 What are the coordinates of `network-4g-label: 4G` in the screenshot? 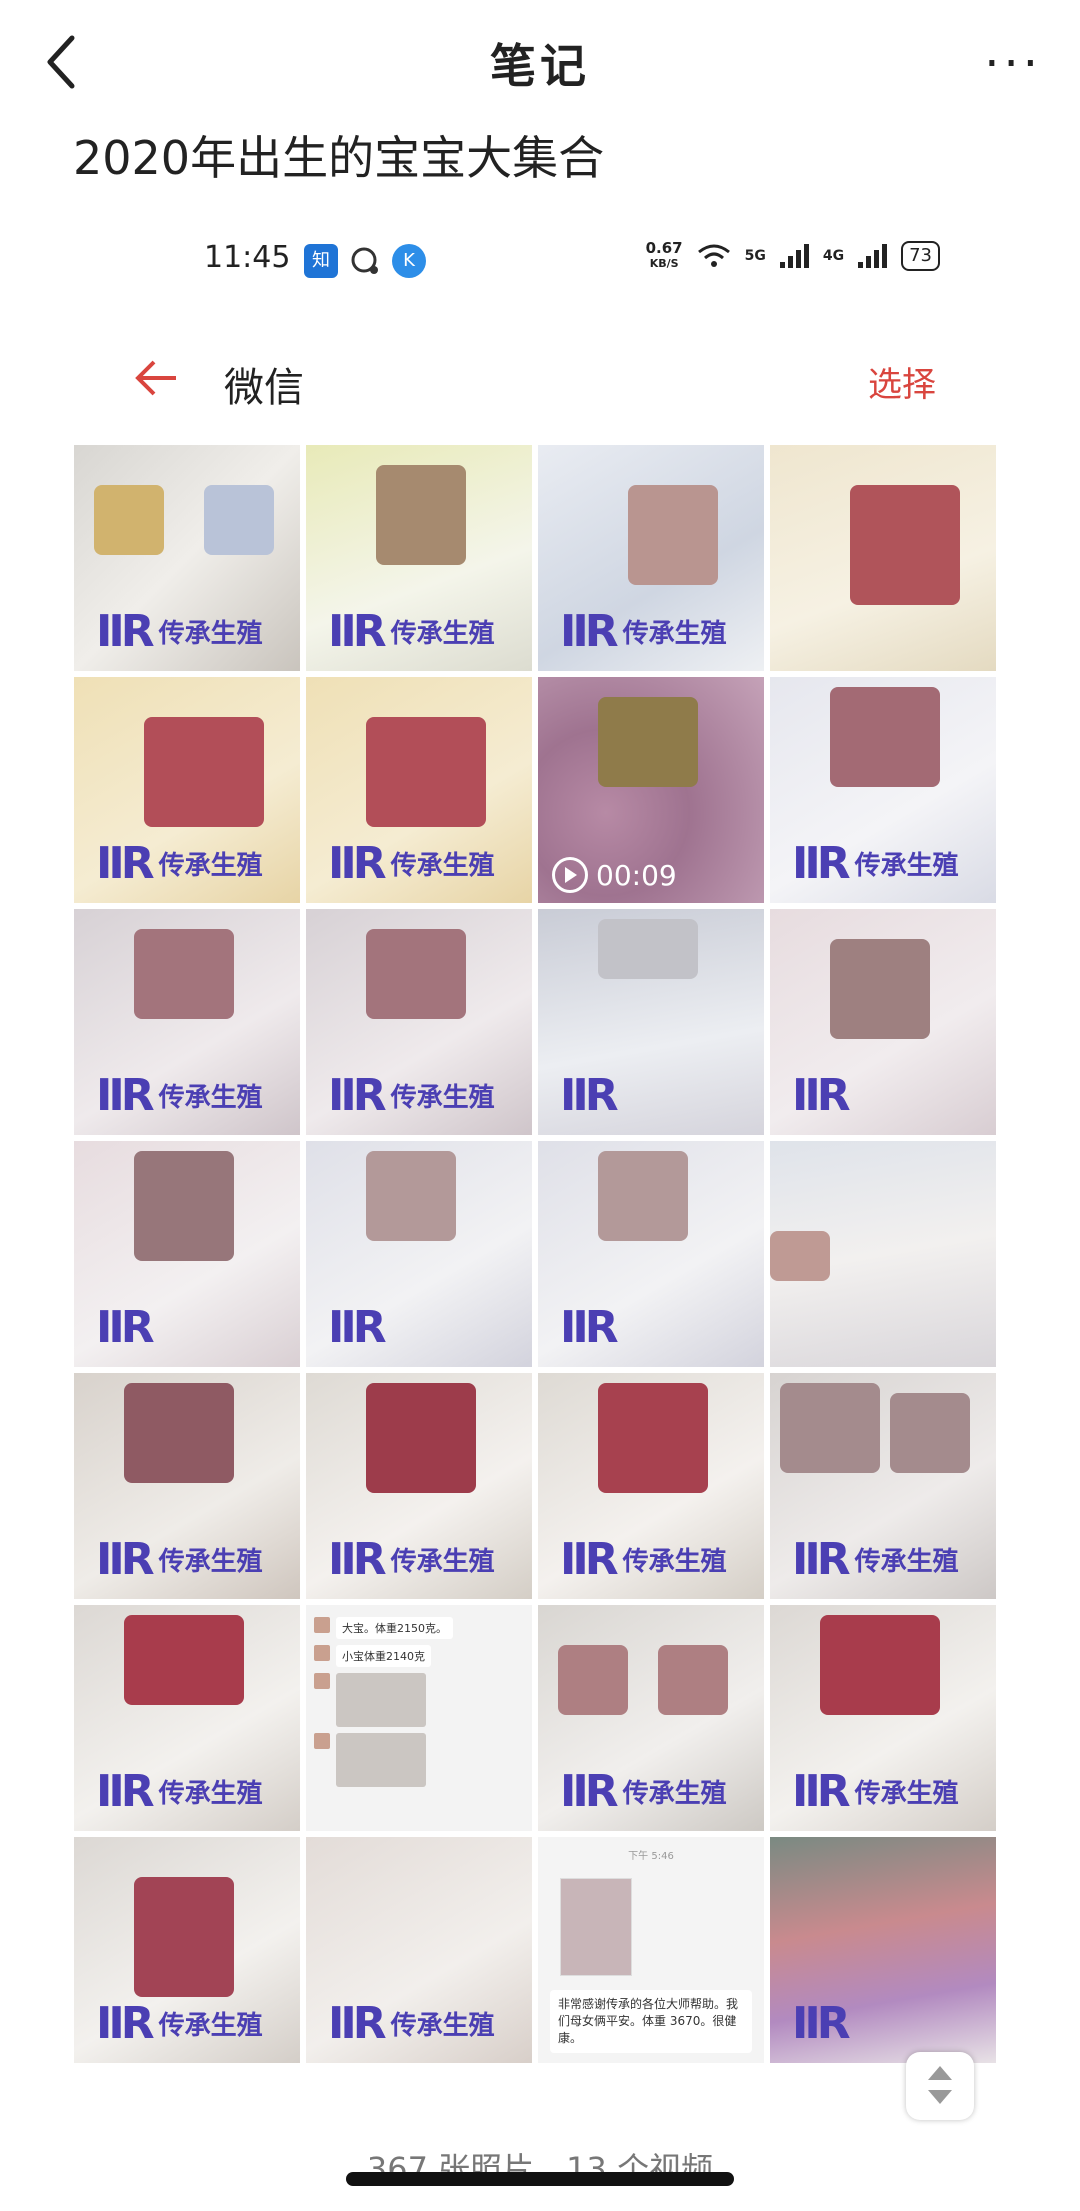 It's located at (833, 256).